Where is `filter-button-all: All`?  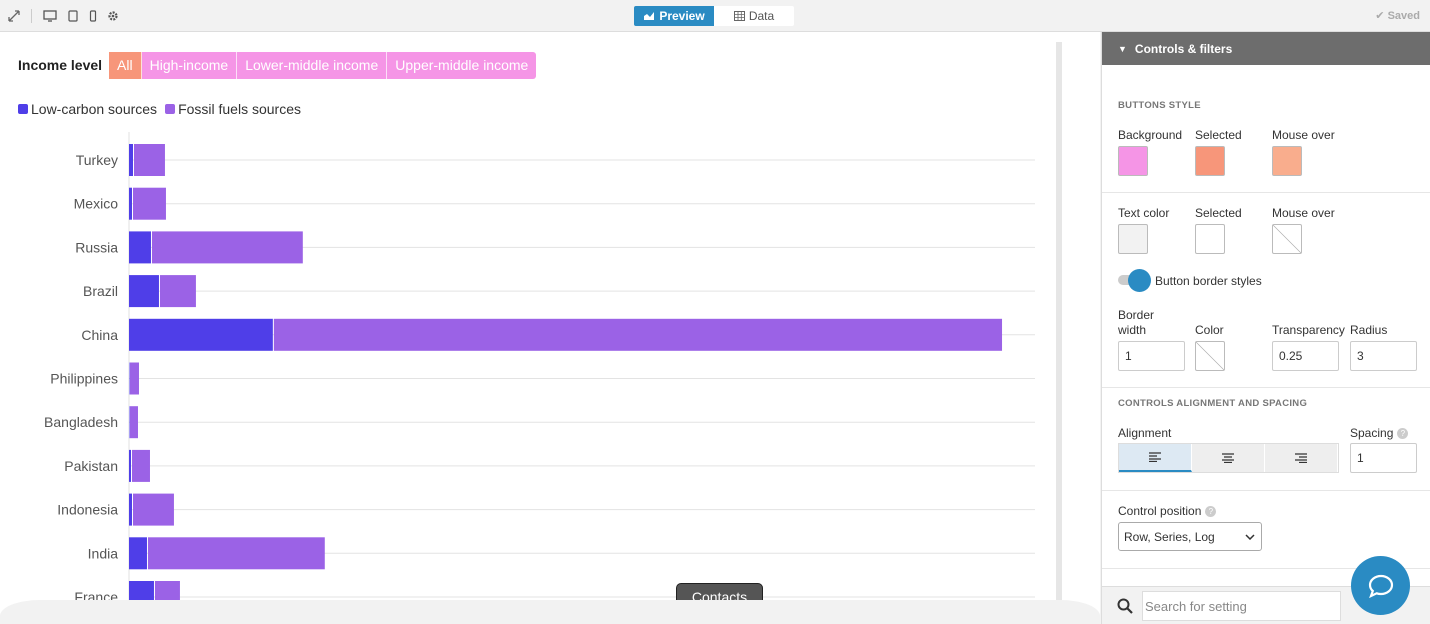 filter-button-all: All is located at coordinates (125, 65).